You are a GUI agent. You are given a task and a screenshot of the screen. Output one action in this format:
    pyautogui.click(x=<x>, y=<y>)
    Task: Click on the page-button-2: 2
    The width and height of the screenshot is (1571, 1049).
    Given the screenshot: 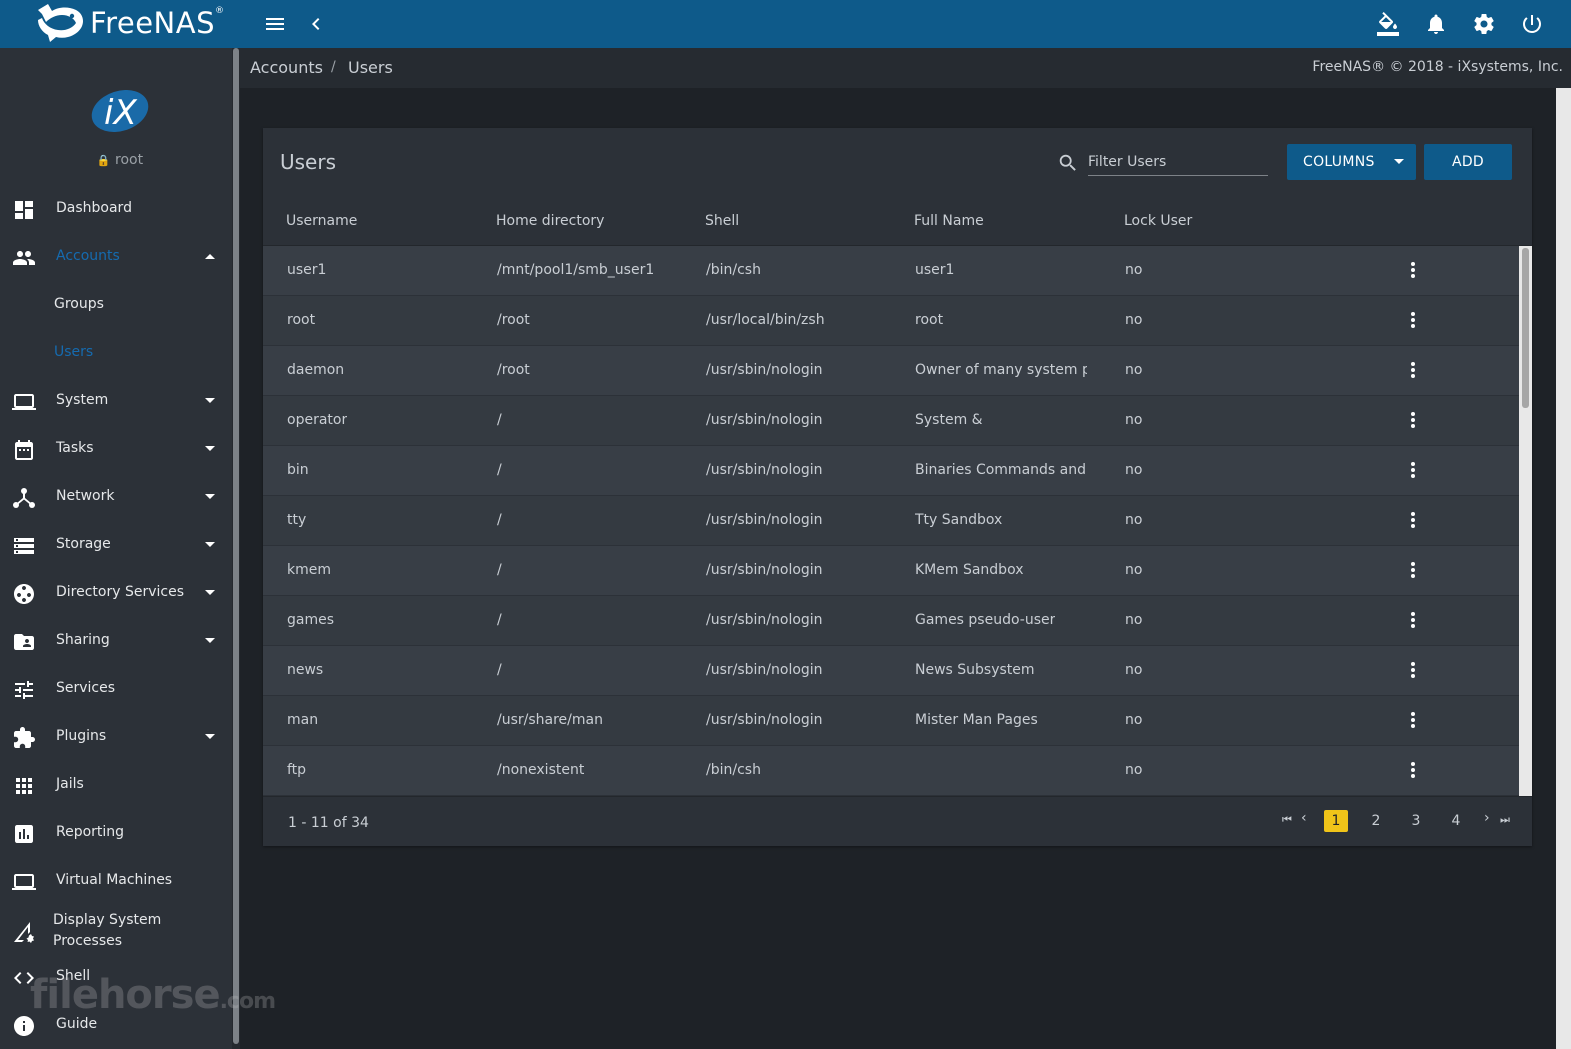 What is the action you would take?
    pyautogui.click(x=1376, y=821)
    